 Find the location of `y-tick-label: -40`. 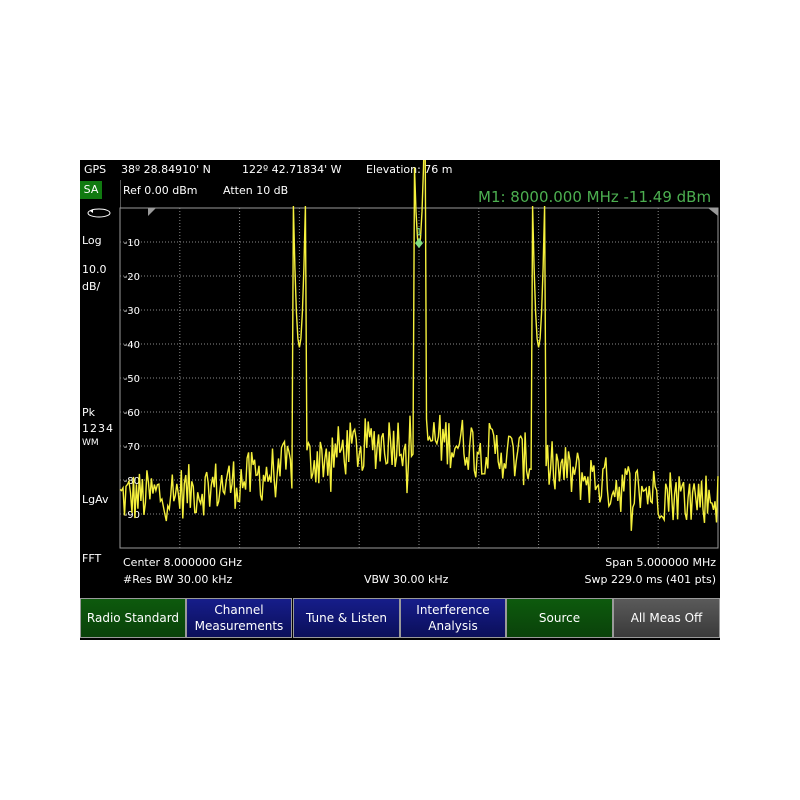

y-tick-label: -40 is located at coordinates (132, 345).